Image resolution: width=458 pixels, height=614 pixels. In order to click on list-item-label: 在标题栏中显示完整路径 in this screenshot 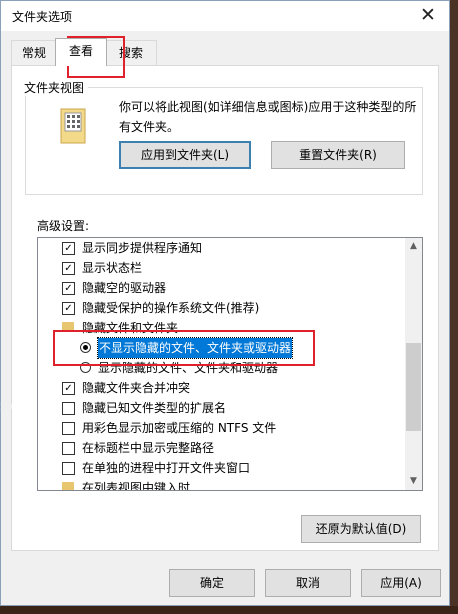, I will do `click(148, 448)`.